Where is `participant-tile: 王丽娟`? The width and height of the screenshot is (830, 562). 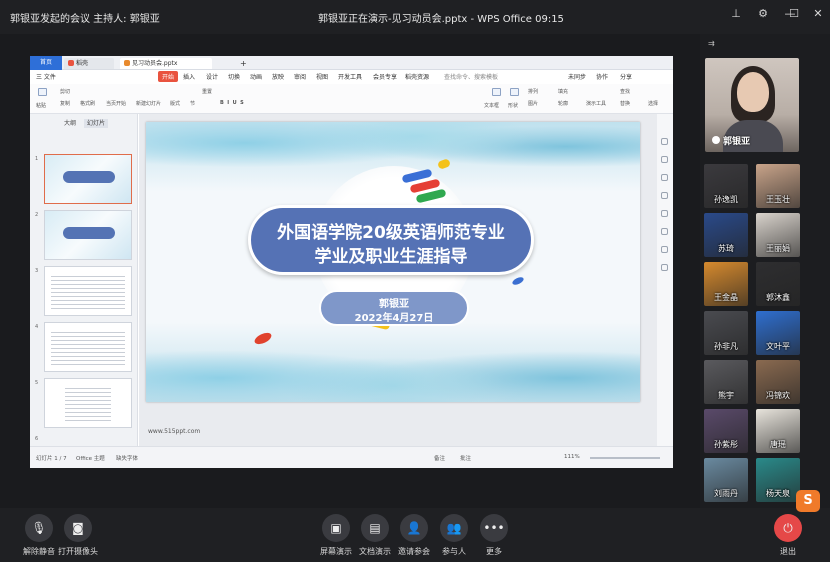
participant-tile: 王丽娟 is located at coordinates (778, 235).